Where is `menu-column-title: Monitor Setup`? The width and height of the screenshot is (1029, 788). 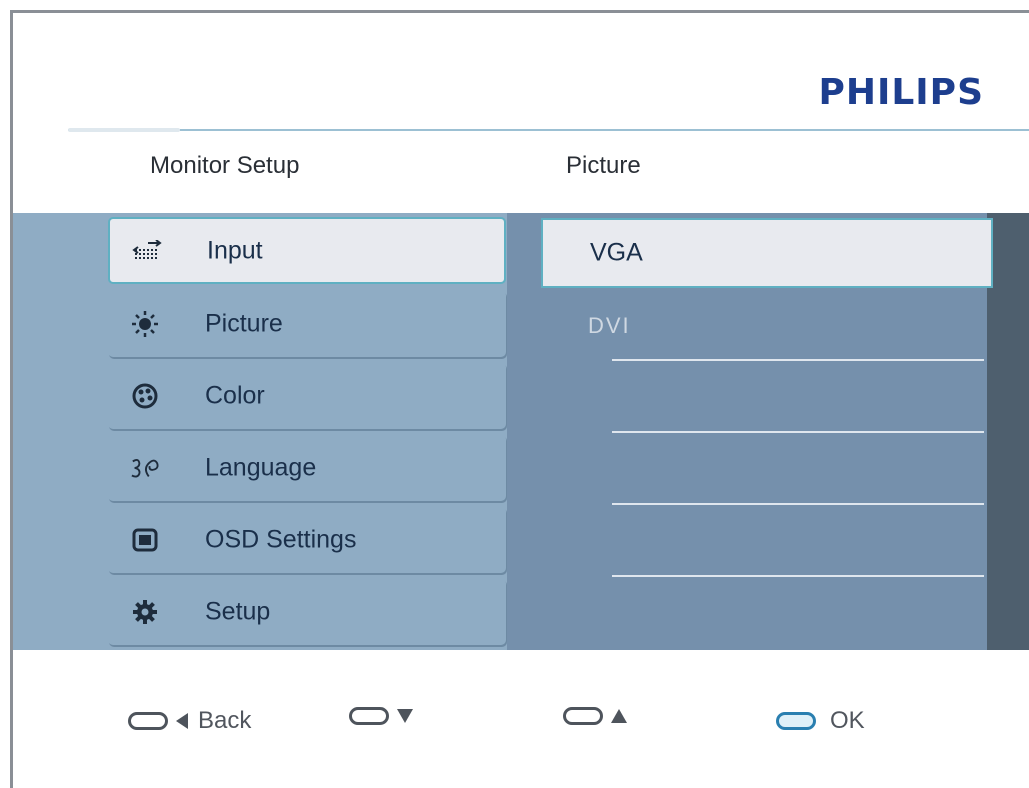 menu-column-title: Monitor Setup is located at coordinates (225, 165).